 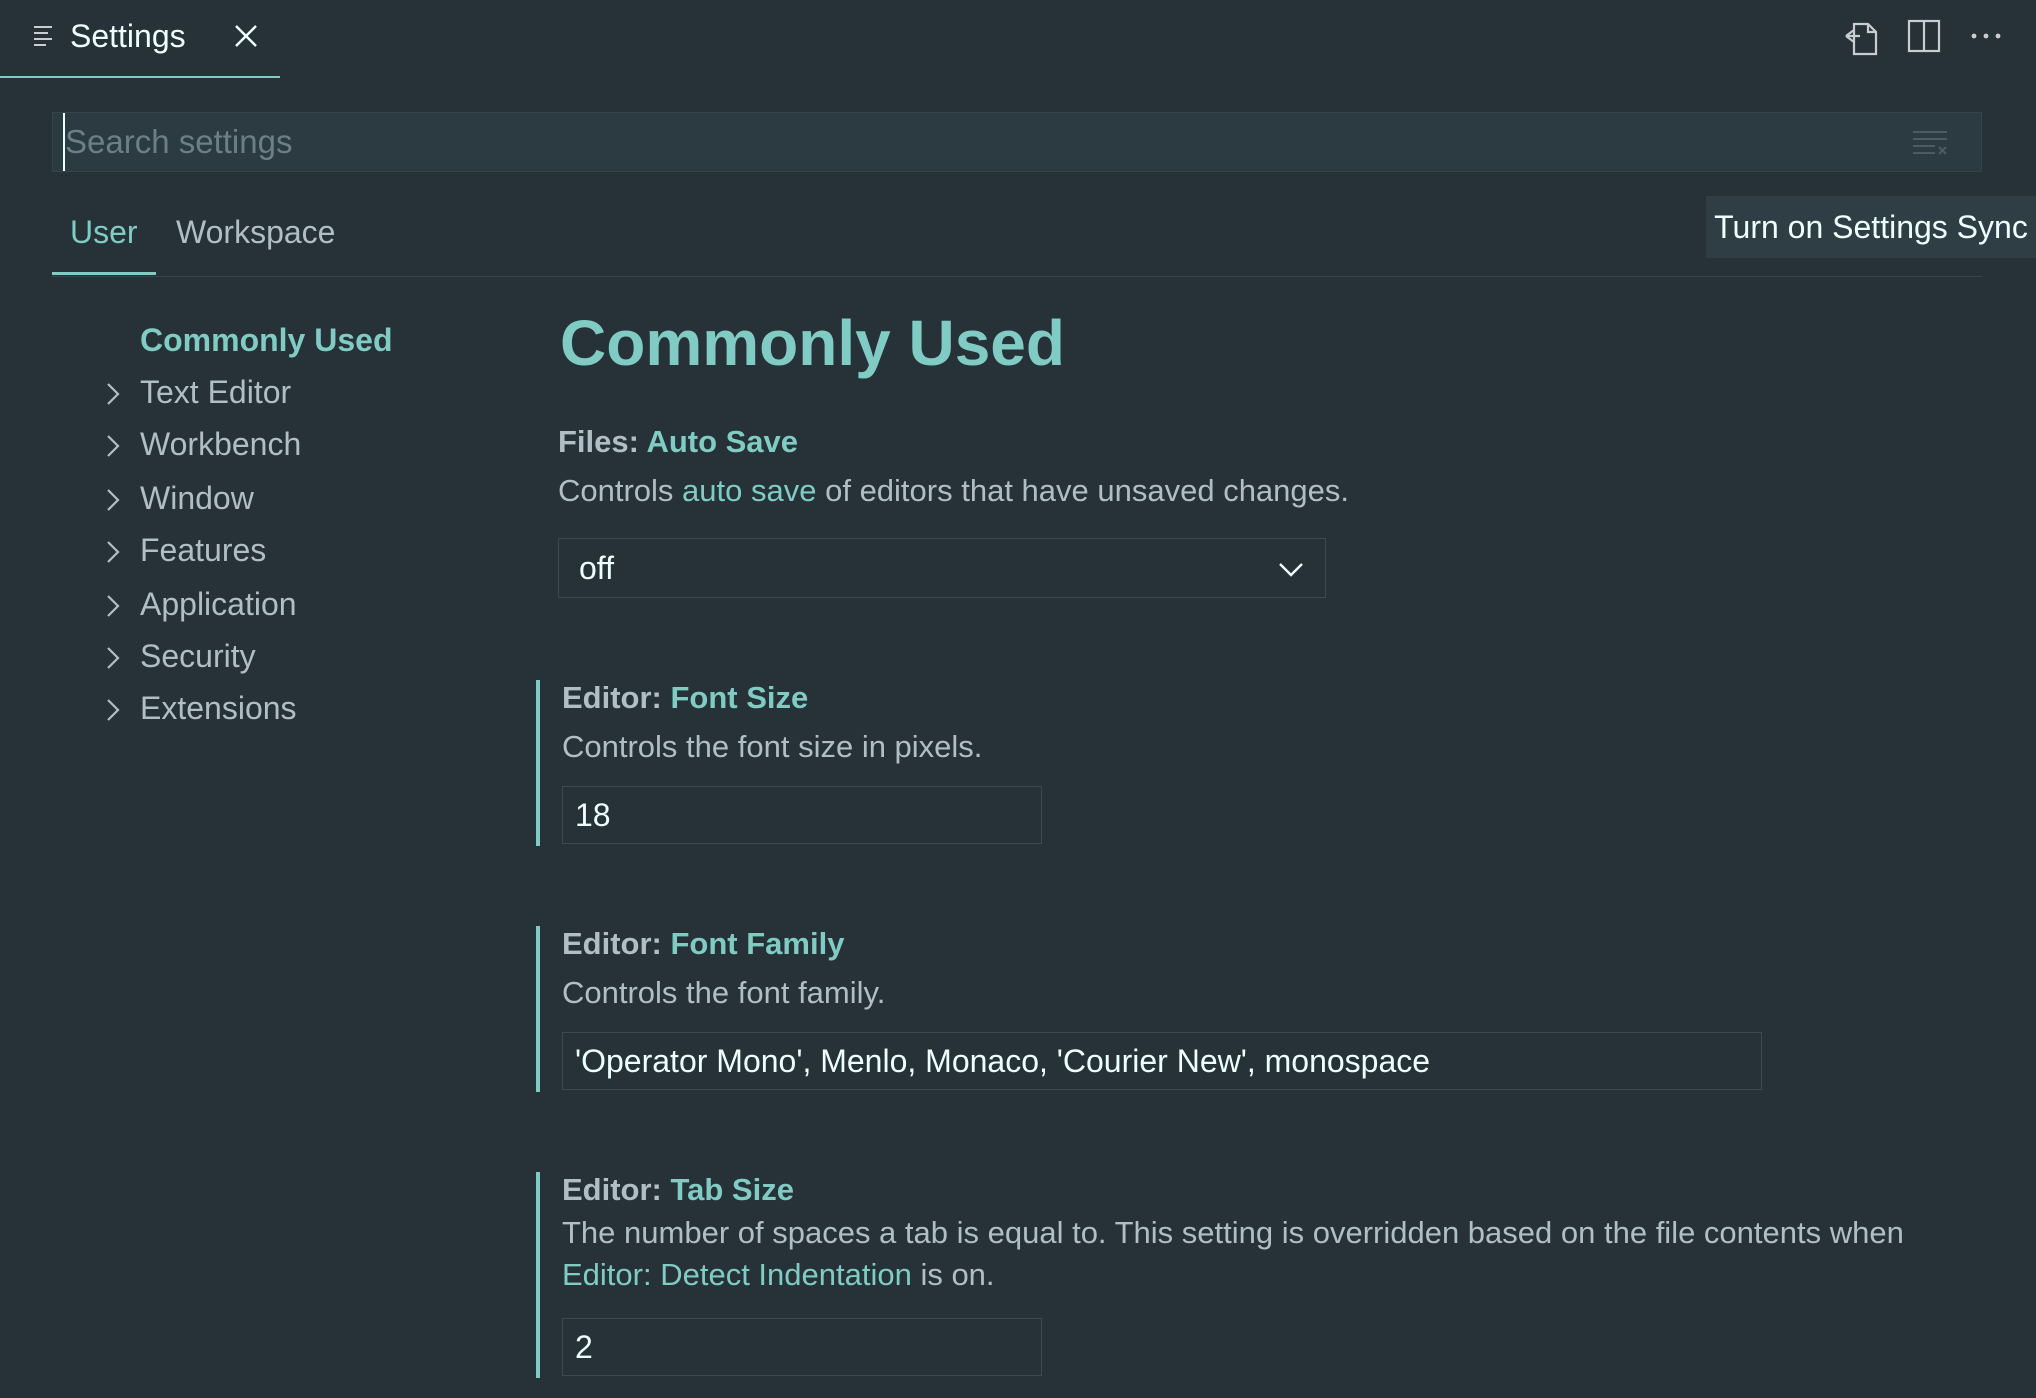 I want to click on auto-save-dropdown: off, so click(x=942, y=568).